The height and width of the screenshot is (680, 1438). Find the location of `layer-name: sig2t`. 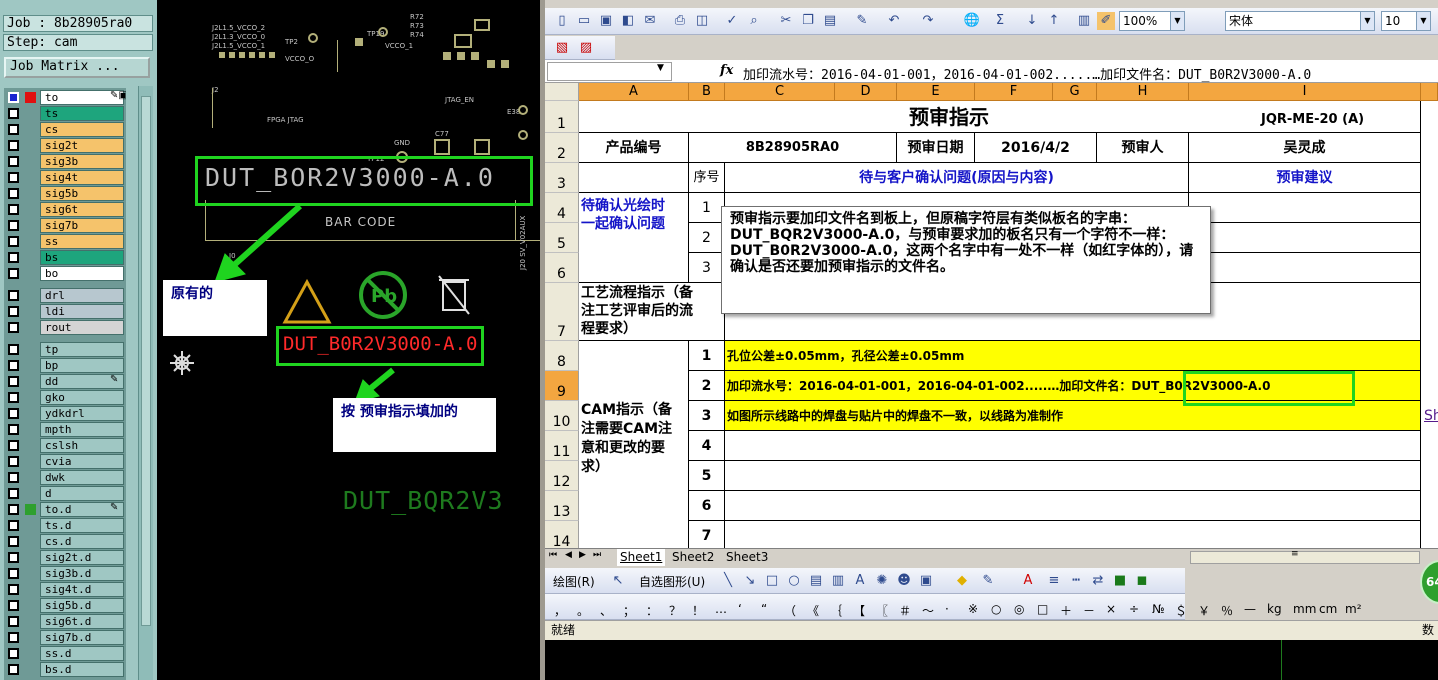

layer-name: sig2t is located at coordinates (82, 145).